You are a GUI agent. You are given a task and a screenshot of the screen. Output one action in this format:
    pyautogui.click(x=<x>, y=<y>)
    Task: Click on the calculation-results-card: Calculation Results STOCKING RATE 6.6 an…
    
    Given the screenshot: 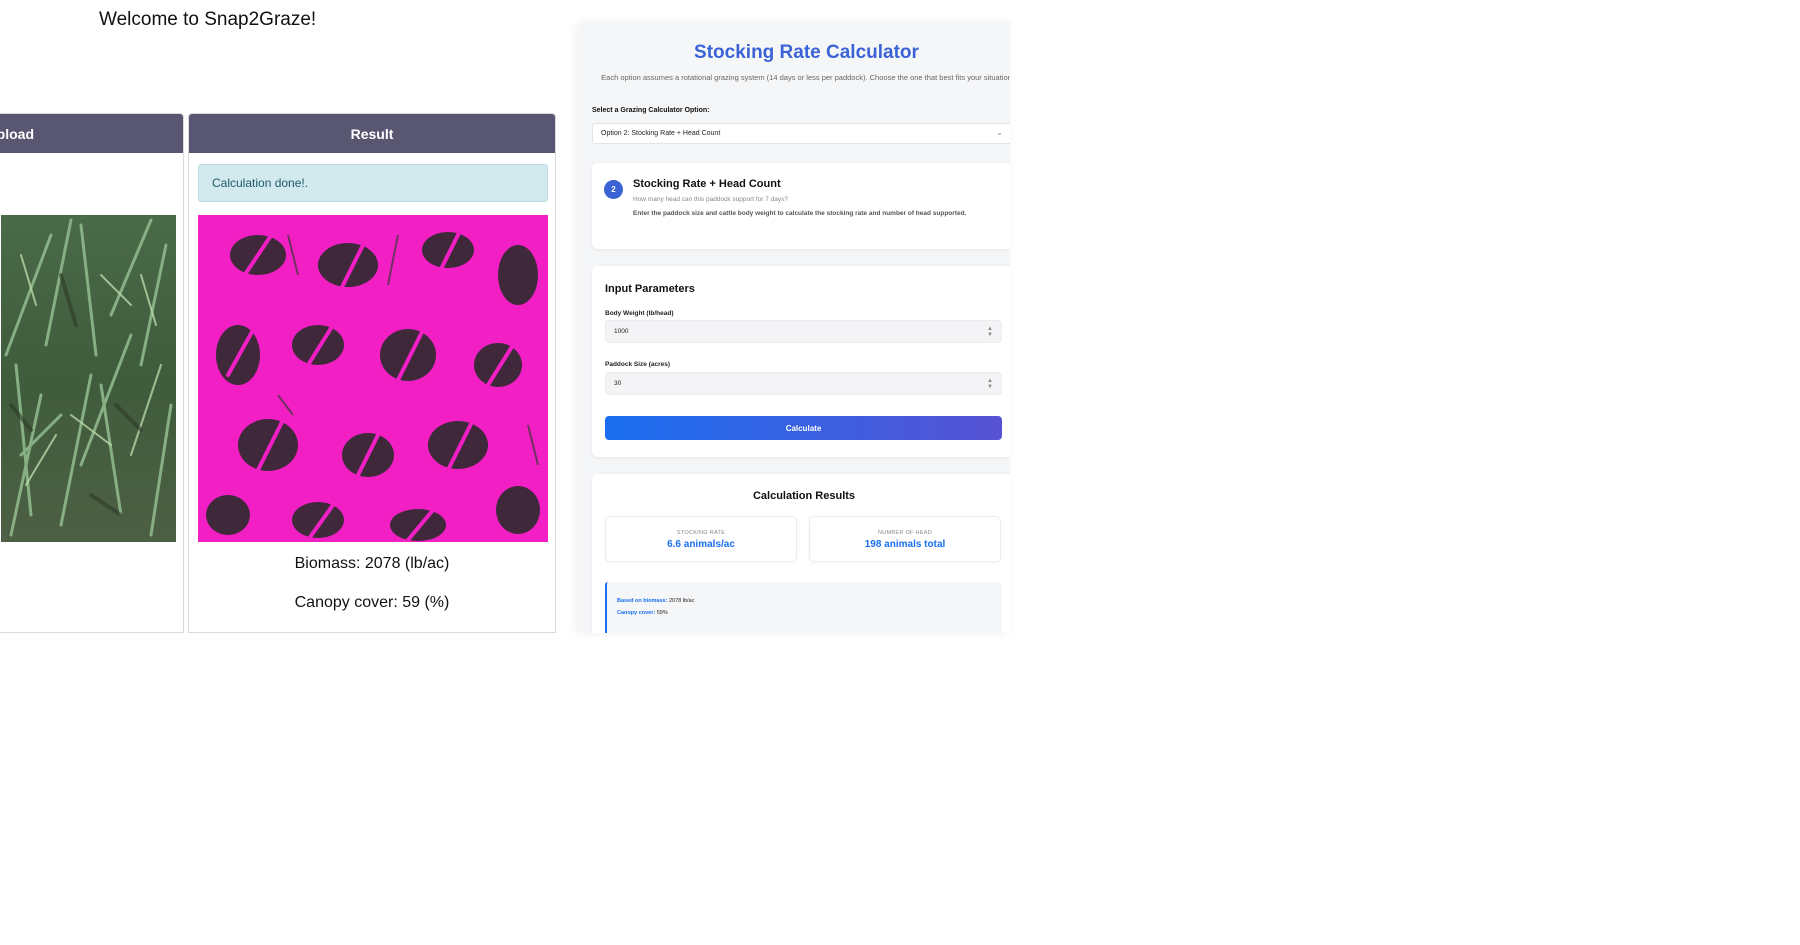 What is the action you would take?
    pyautogui.click(x=801, y=553)
    